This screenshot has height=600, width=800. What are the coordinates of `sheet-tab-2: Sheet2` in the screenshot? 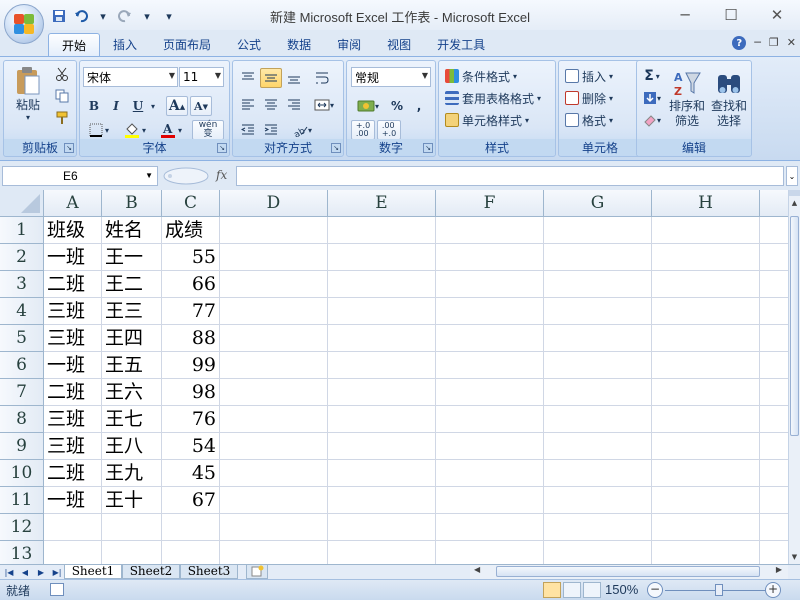 It's located at (151, 572).